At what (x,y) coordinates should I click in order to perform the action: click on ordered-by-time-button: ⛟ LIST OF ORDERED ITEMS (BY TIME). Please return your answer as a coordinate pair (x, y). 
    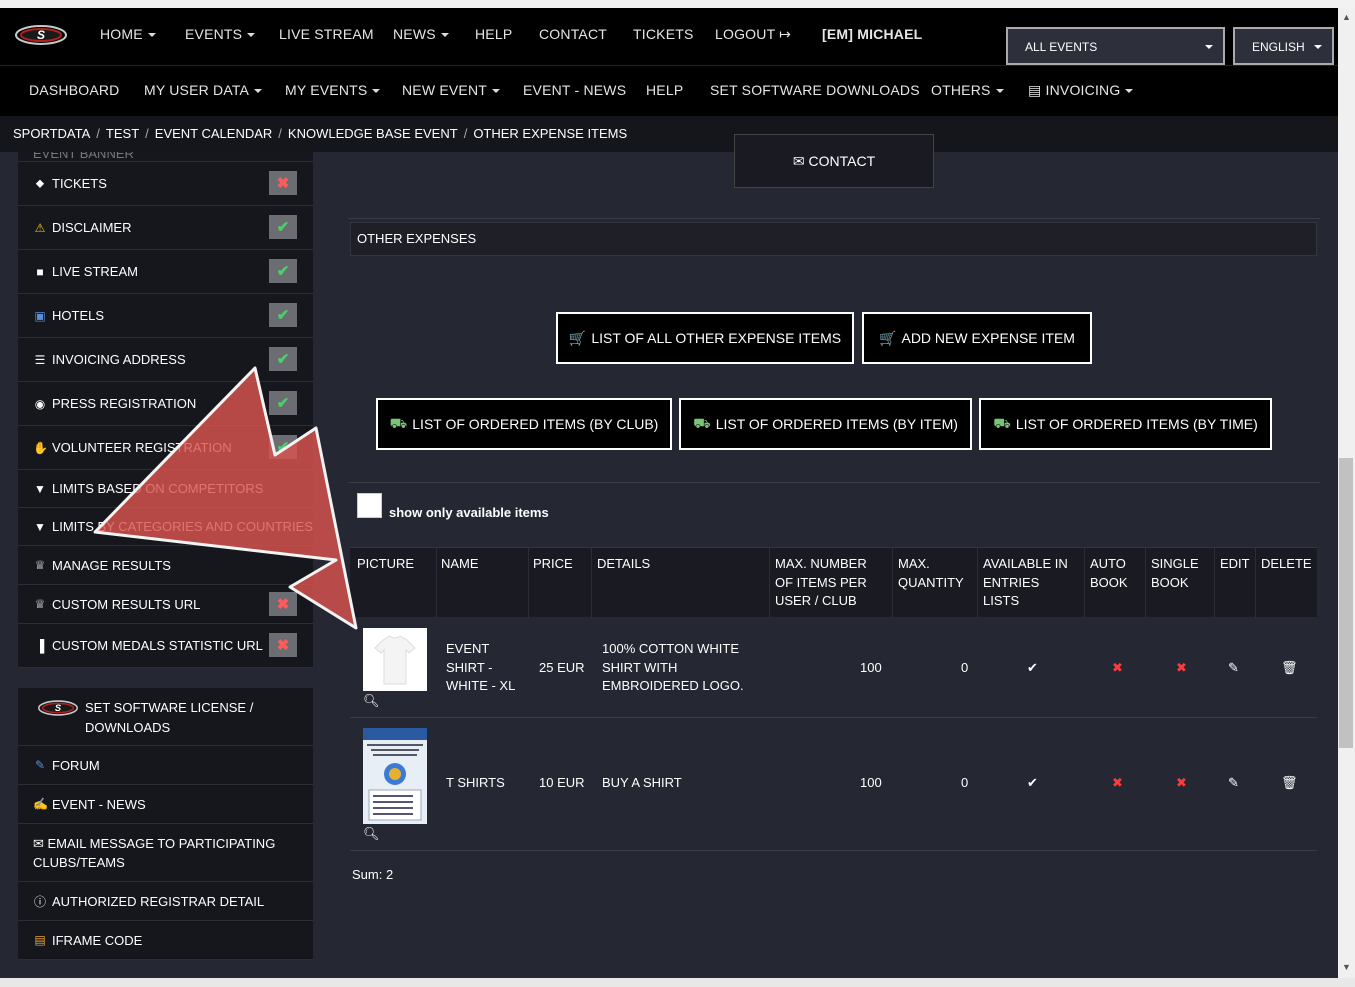
    Looking at the image, I should click on (1125, 424).